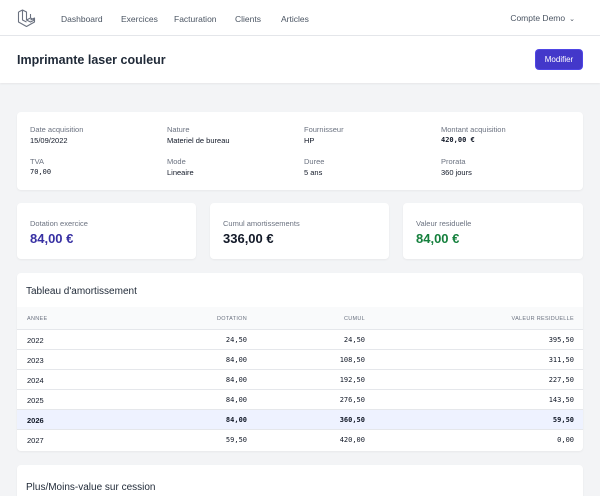 The width and height of the screenshot is (600, 496). I want to click on cell-dotation: 59,50, so click(236, 440).